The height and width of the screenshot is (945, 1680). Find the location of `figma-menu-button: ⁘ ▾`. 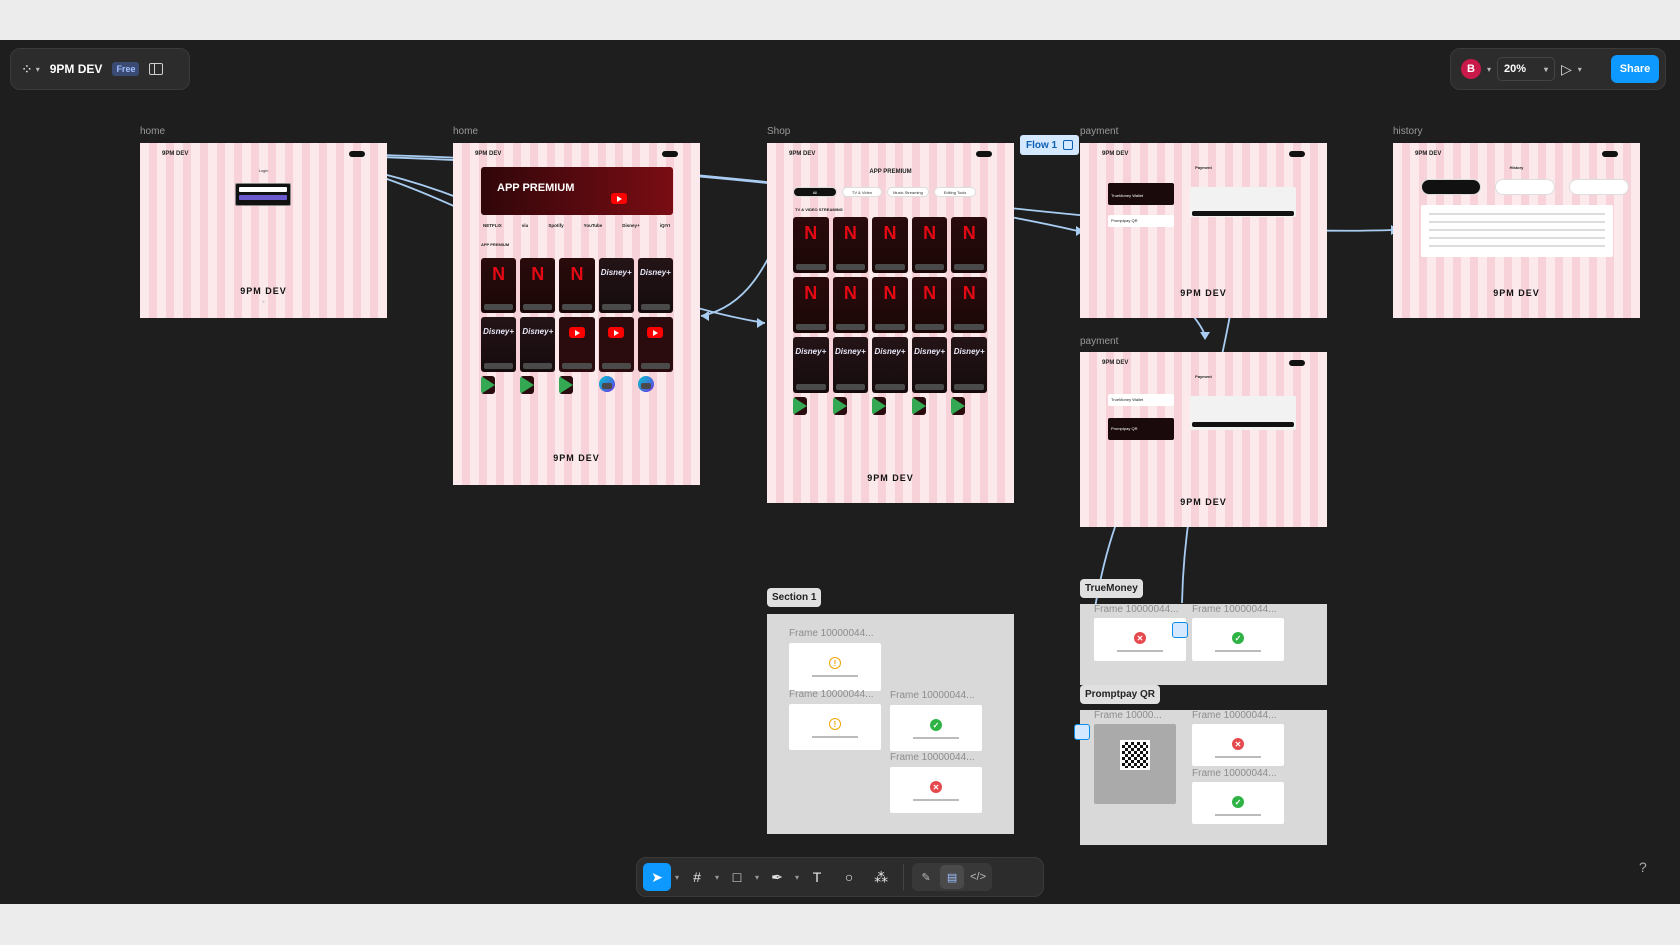

figma-menu-button: ⁘ ▾ is located at coordinates (30, 69).